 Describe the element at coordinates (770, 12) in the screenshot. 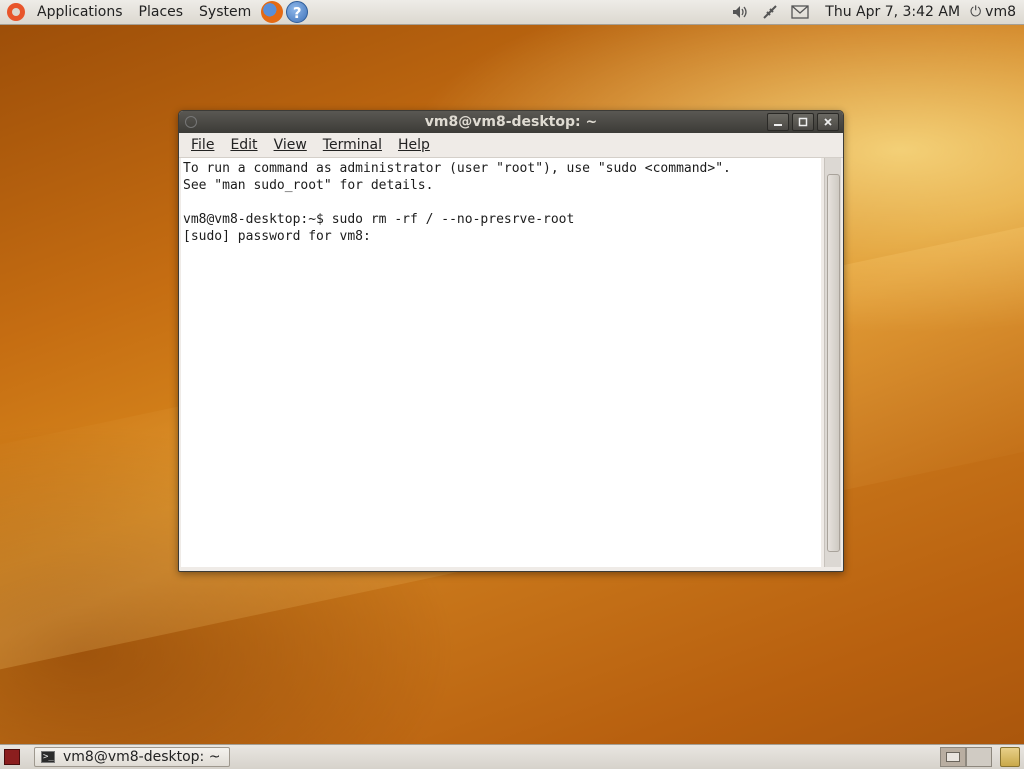

I see `network-icon` at that location.